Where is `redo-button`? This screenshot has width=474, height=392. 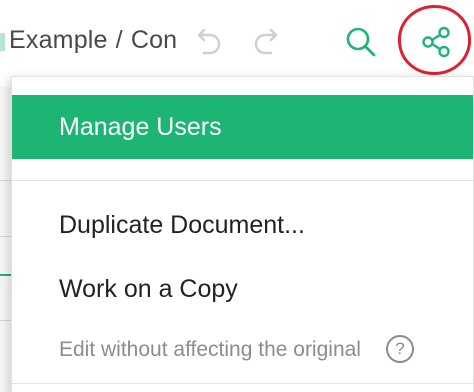
redo-button is located at coordinates (268, 42).